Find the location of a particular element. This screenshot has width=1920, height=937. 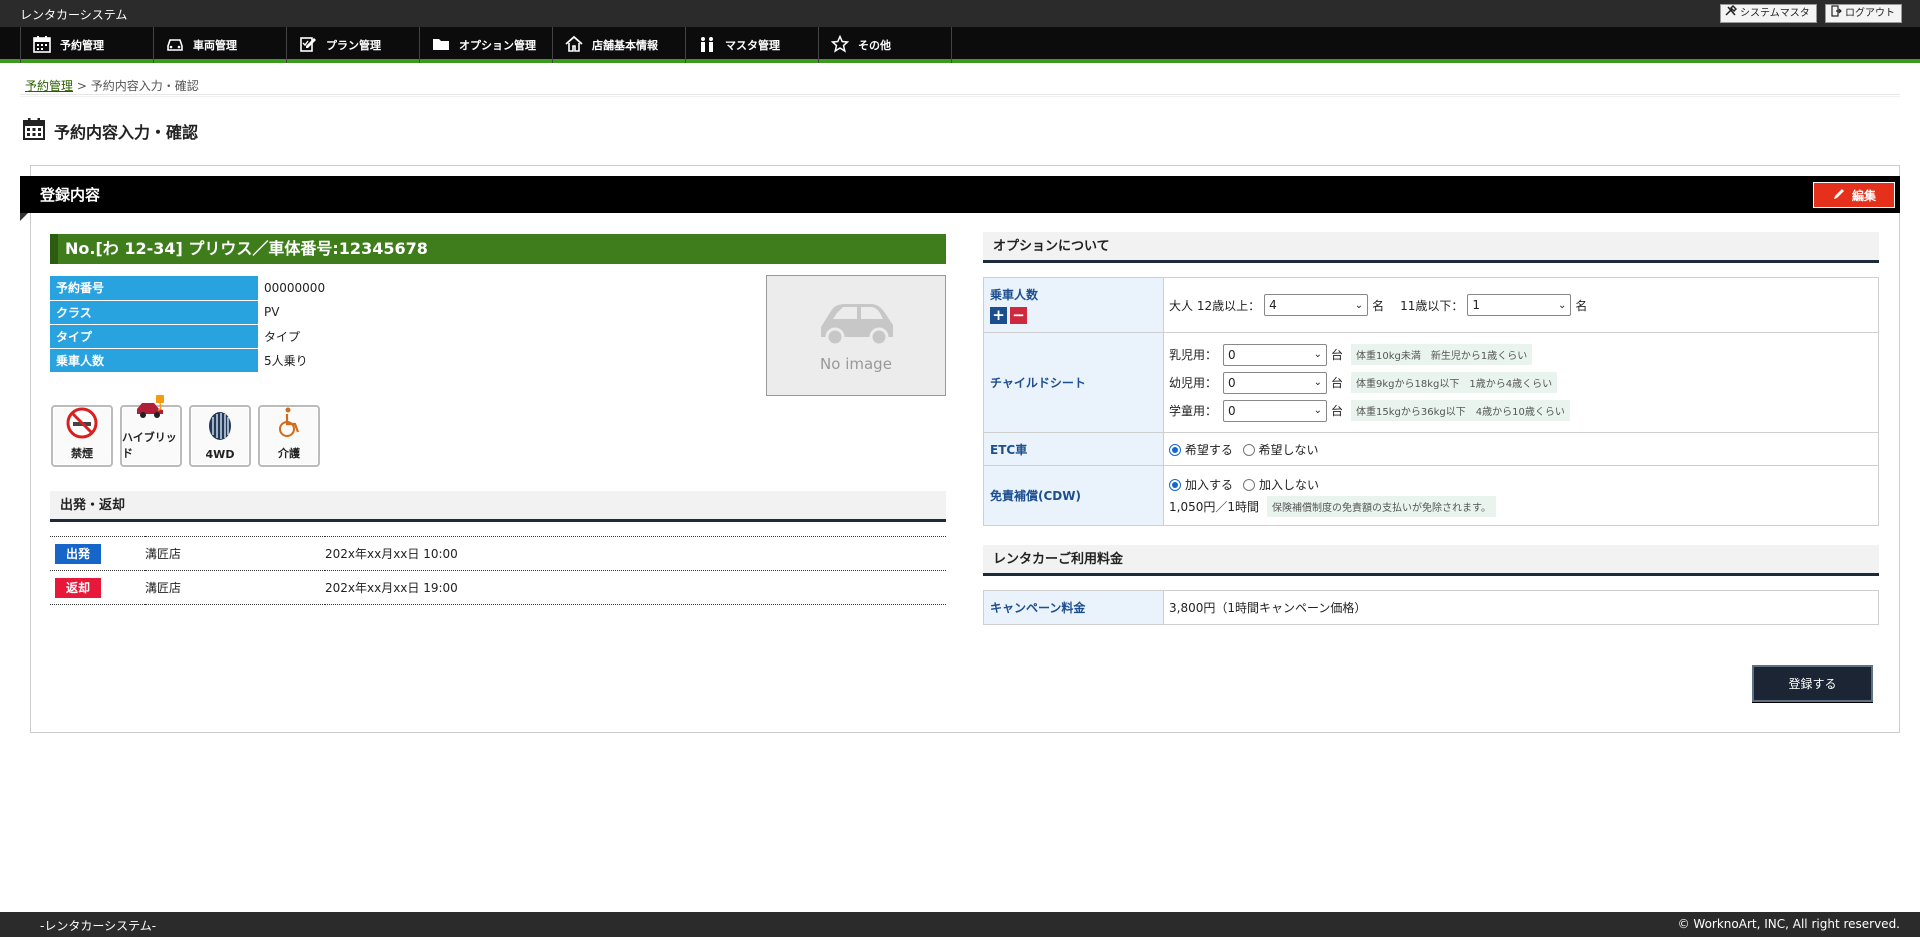

cdw-yes-label: 加入する is located at coordinates (1209, 485).